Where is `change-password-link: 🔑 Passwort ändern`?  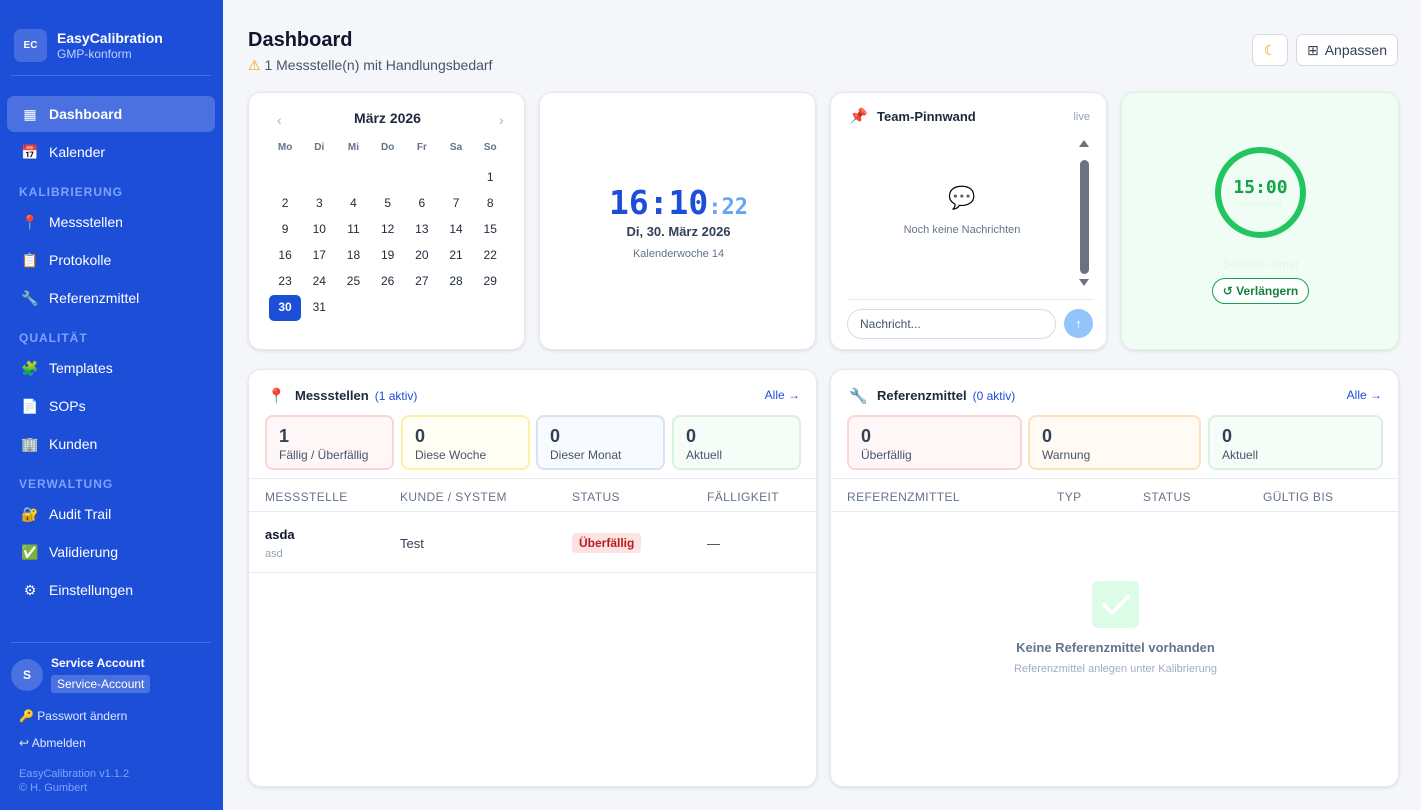
change-password-link: 🔑 Passwort ändern is located at coordinates (73, 716).